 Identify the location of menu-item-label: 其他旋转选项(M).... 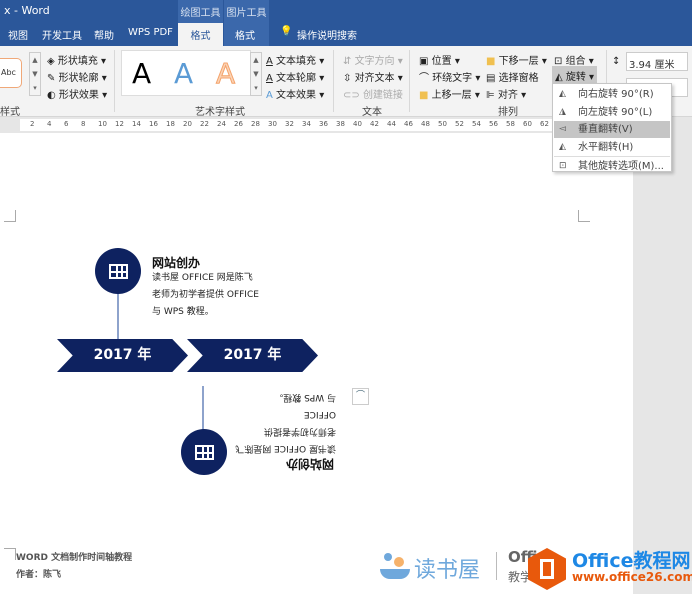
(621, 166).